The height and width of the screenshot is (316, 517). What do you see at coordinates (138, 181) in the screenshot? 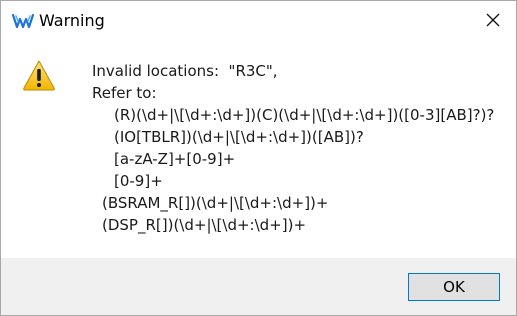
I see `message-line: [0-9]+` at bounding box center [138, 181].